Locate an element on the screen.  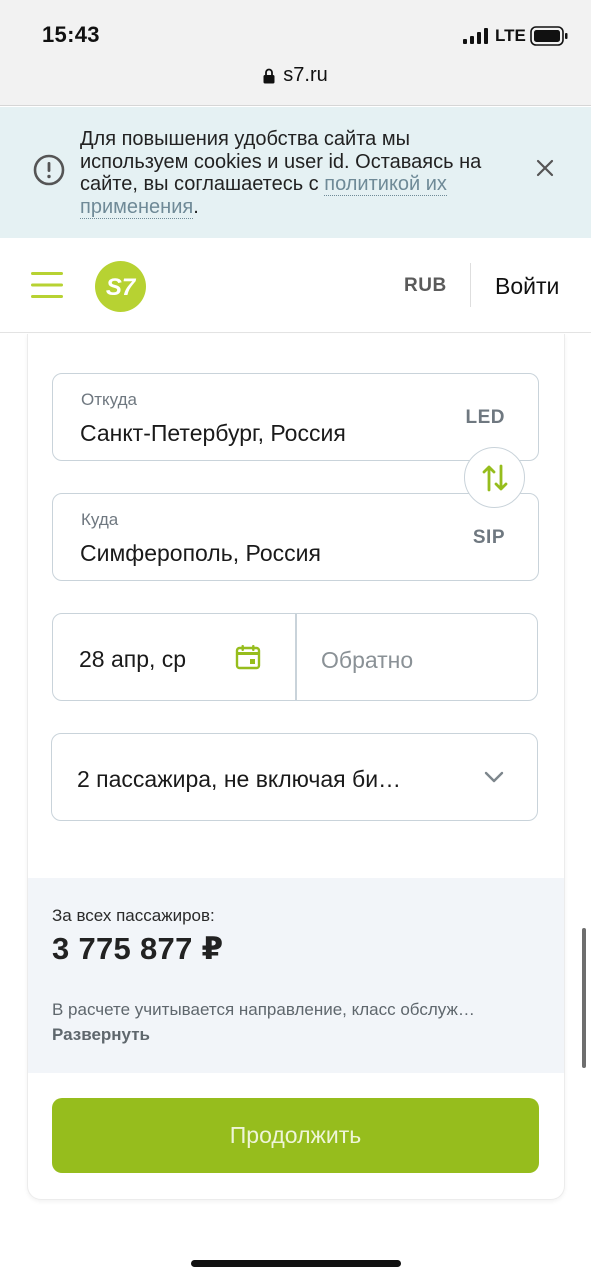
logo-text: S7 is located at coordinates (121, 287).